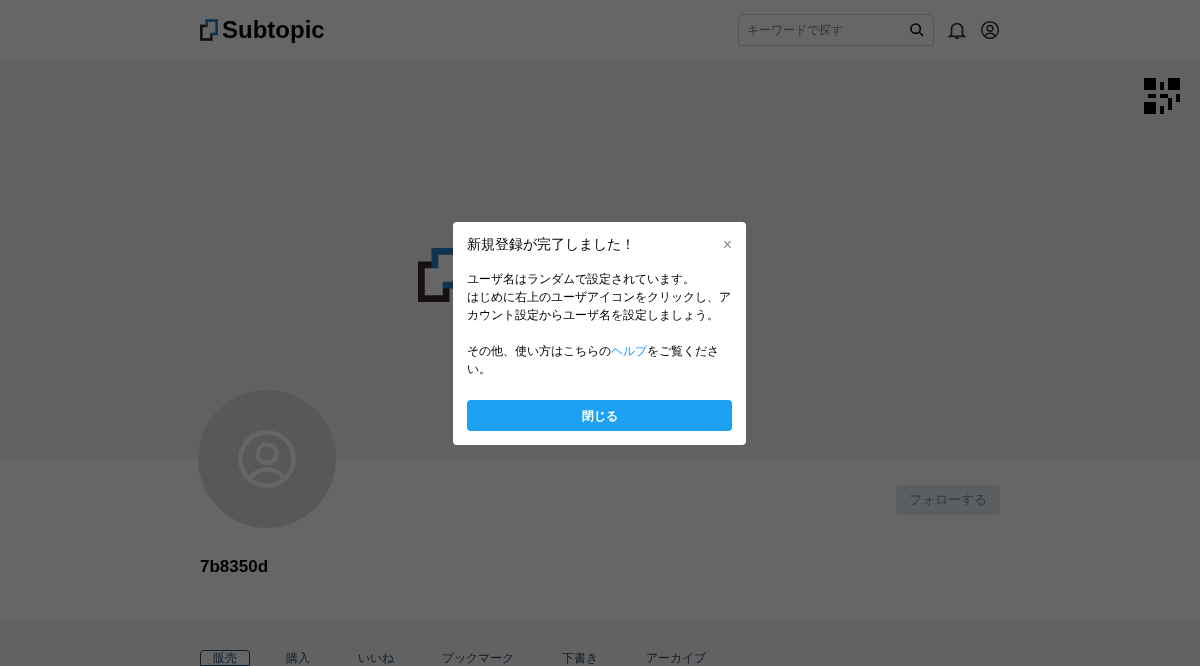 This screenshot has height=666, width=1200. Describe the element at coordinates (376, 658) in the screenshot. I see `profile-tab: いいね` at that location.